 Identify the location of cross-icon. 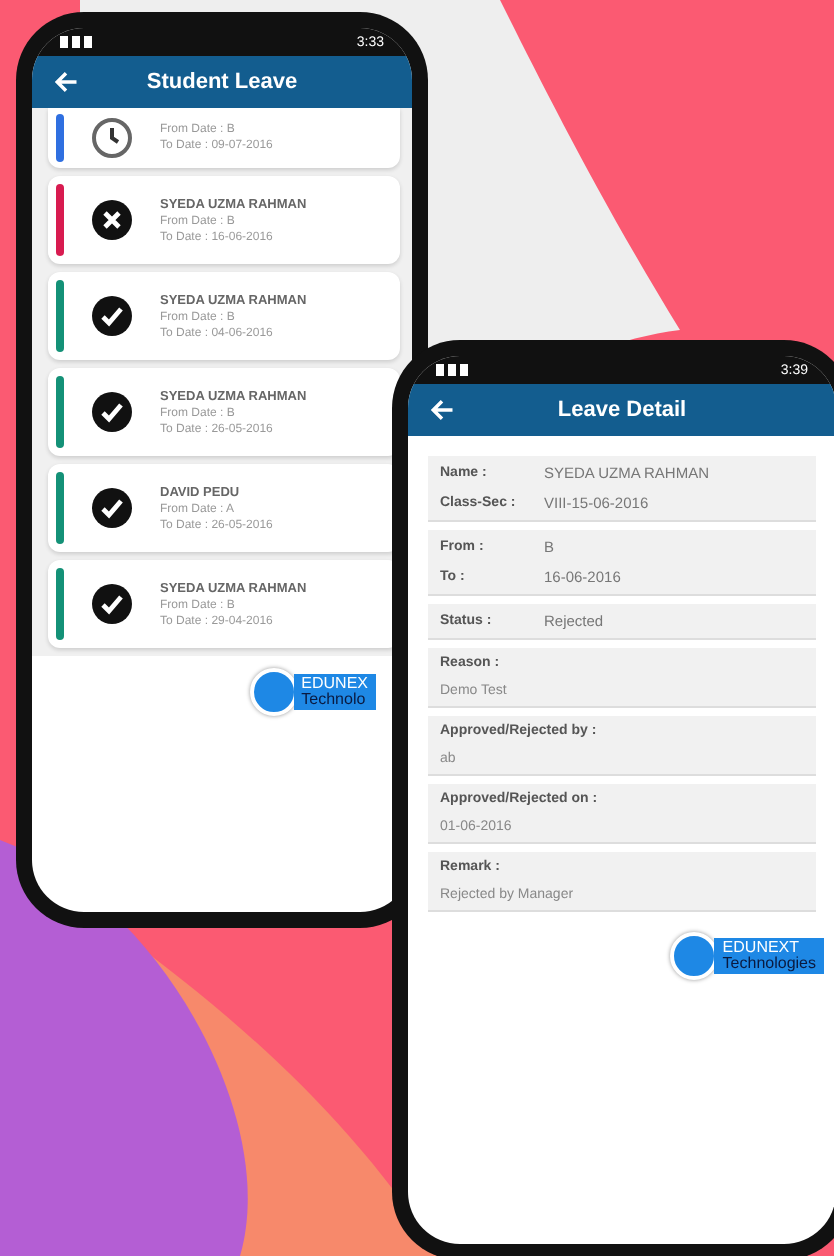
(112, 220).